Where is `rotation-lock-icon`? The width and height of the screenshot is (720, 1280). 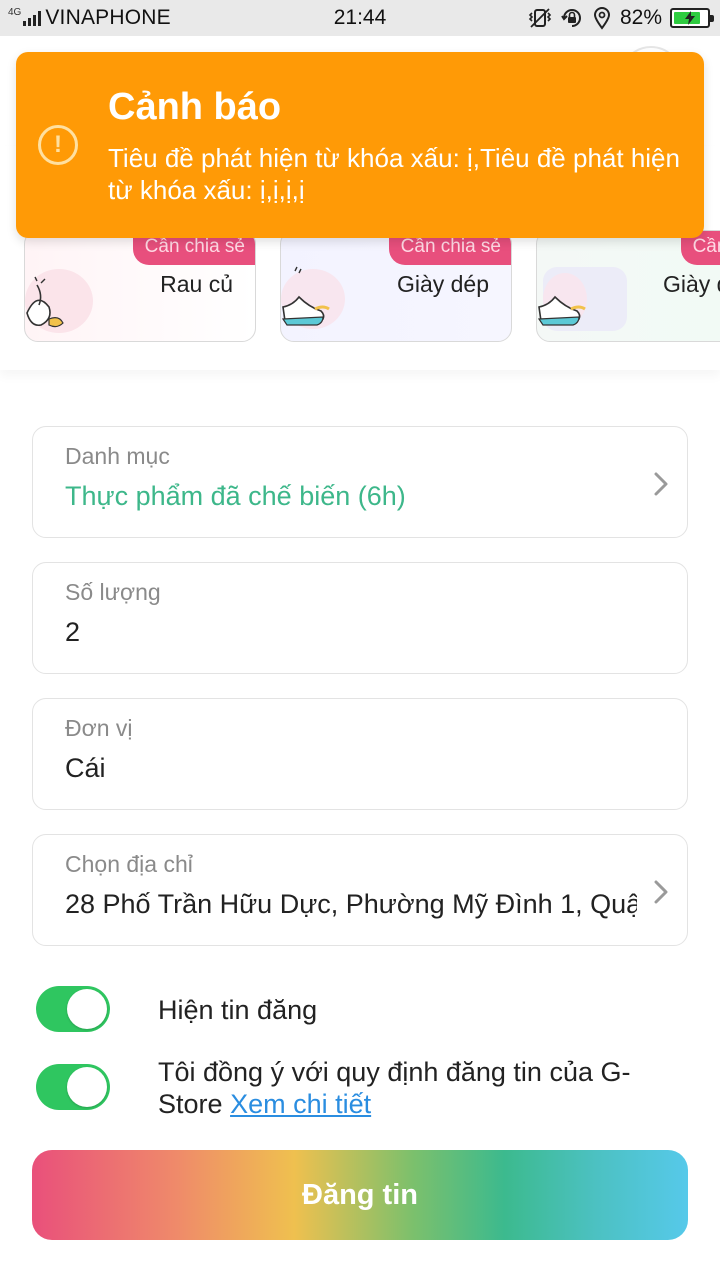
rotation-lock-icon is located at coordinates (571, 18).